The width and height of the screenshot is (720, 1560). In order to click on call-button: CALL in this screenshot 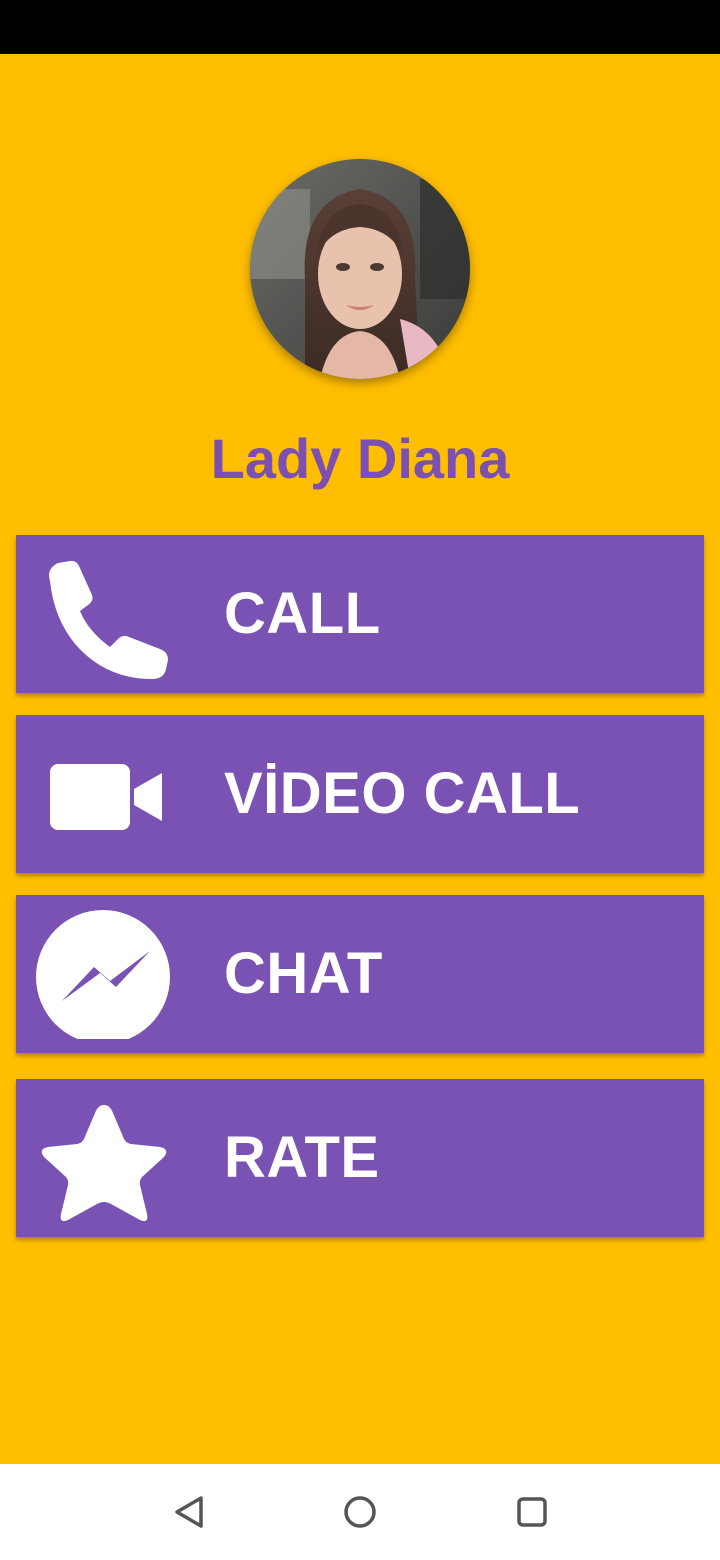, I will do `click(360, 614)`.